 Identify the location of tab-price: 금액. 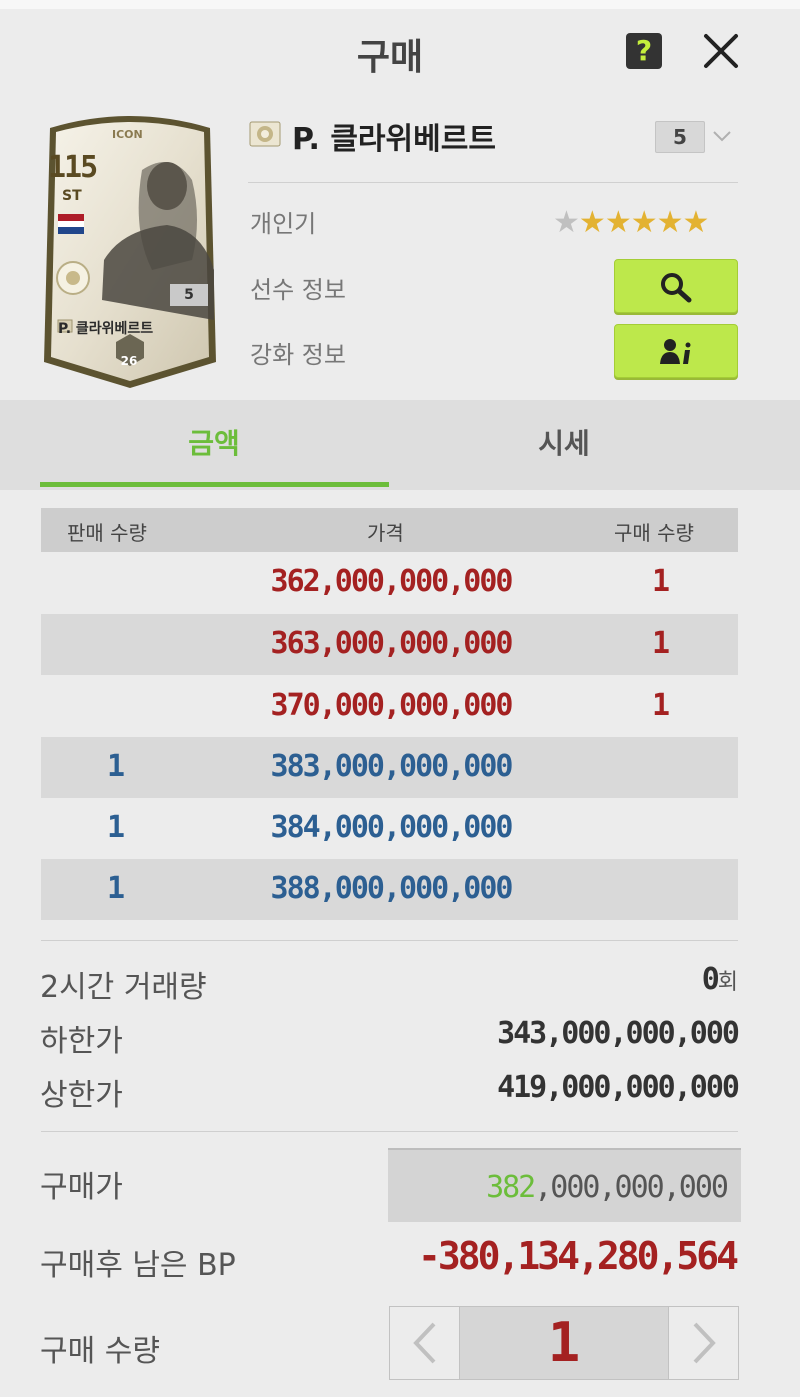
(214, 442).